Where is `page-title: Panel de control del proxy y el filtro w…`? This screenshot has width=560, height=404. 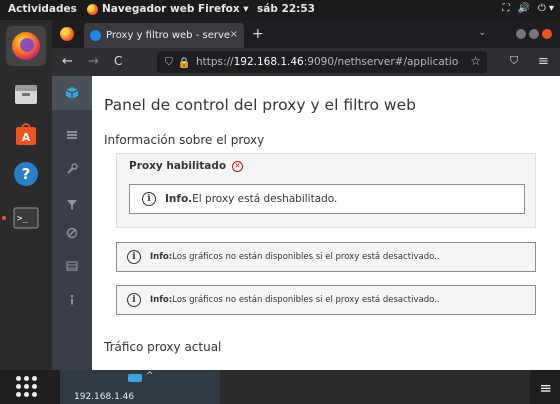
page-title: Panel de control del proxy y el filtro w… is located at coordinates (260, 105).